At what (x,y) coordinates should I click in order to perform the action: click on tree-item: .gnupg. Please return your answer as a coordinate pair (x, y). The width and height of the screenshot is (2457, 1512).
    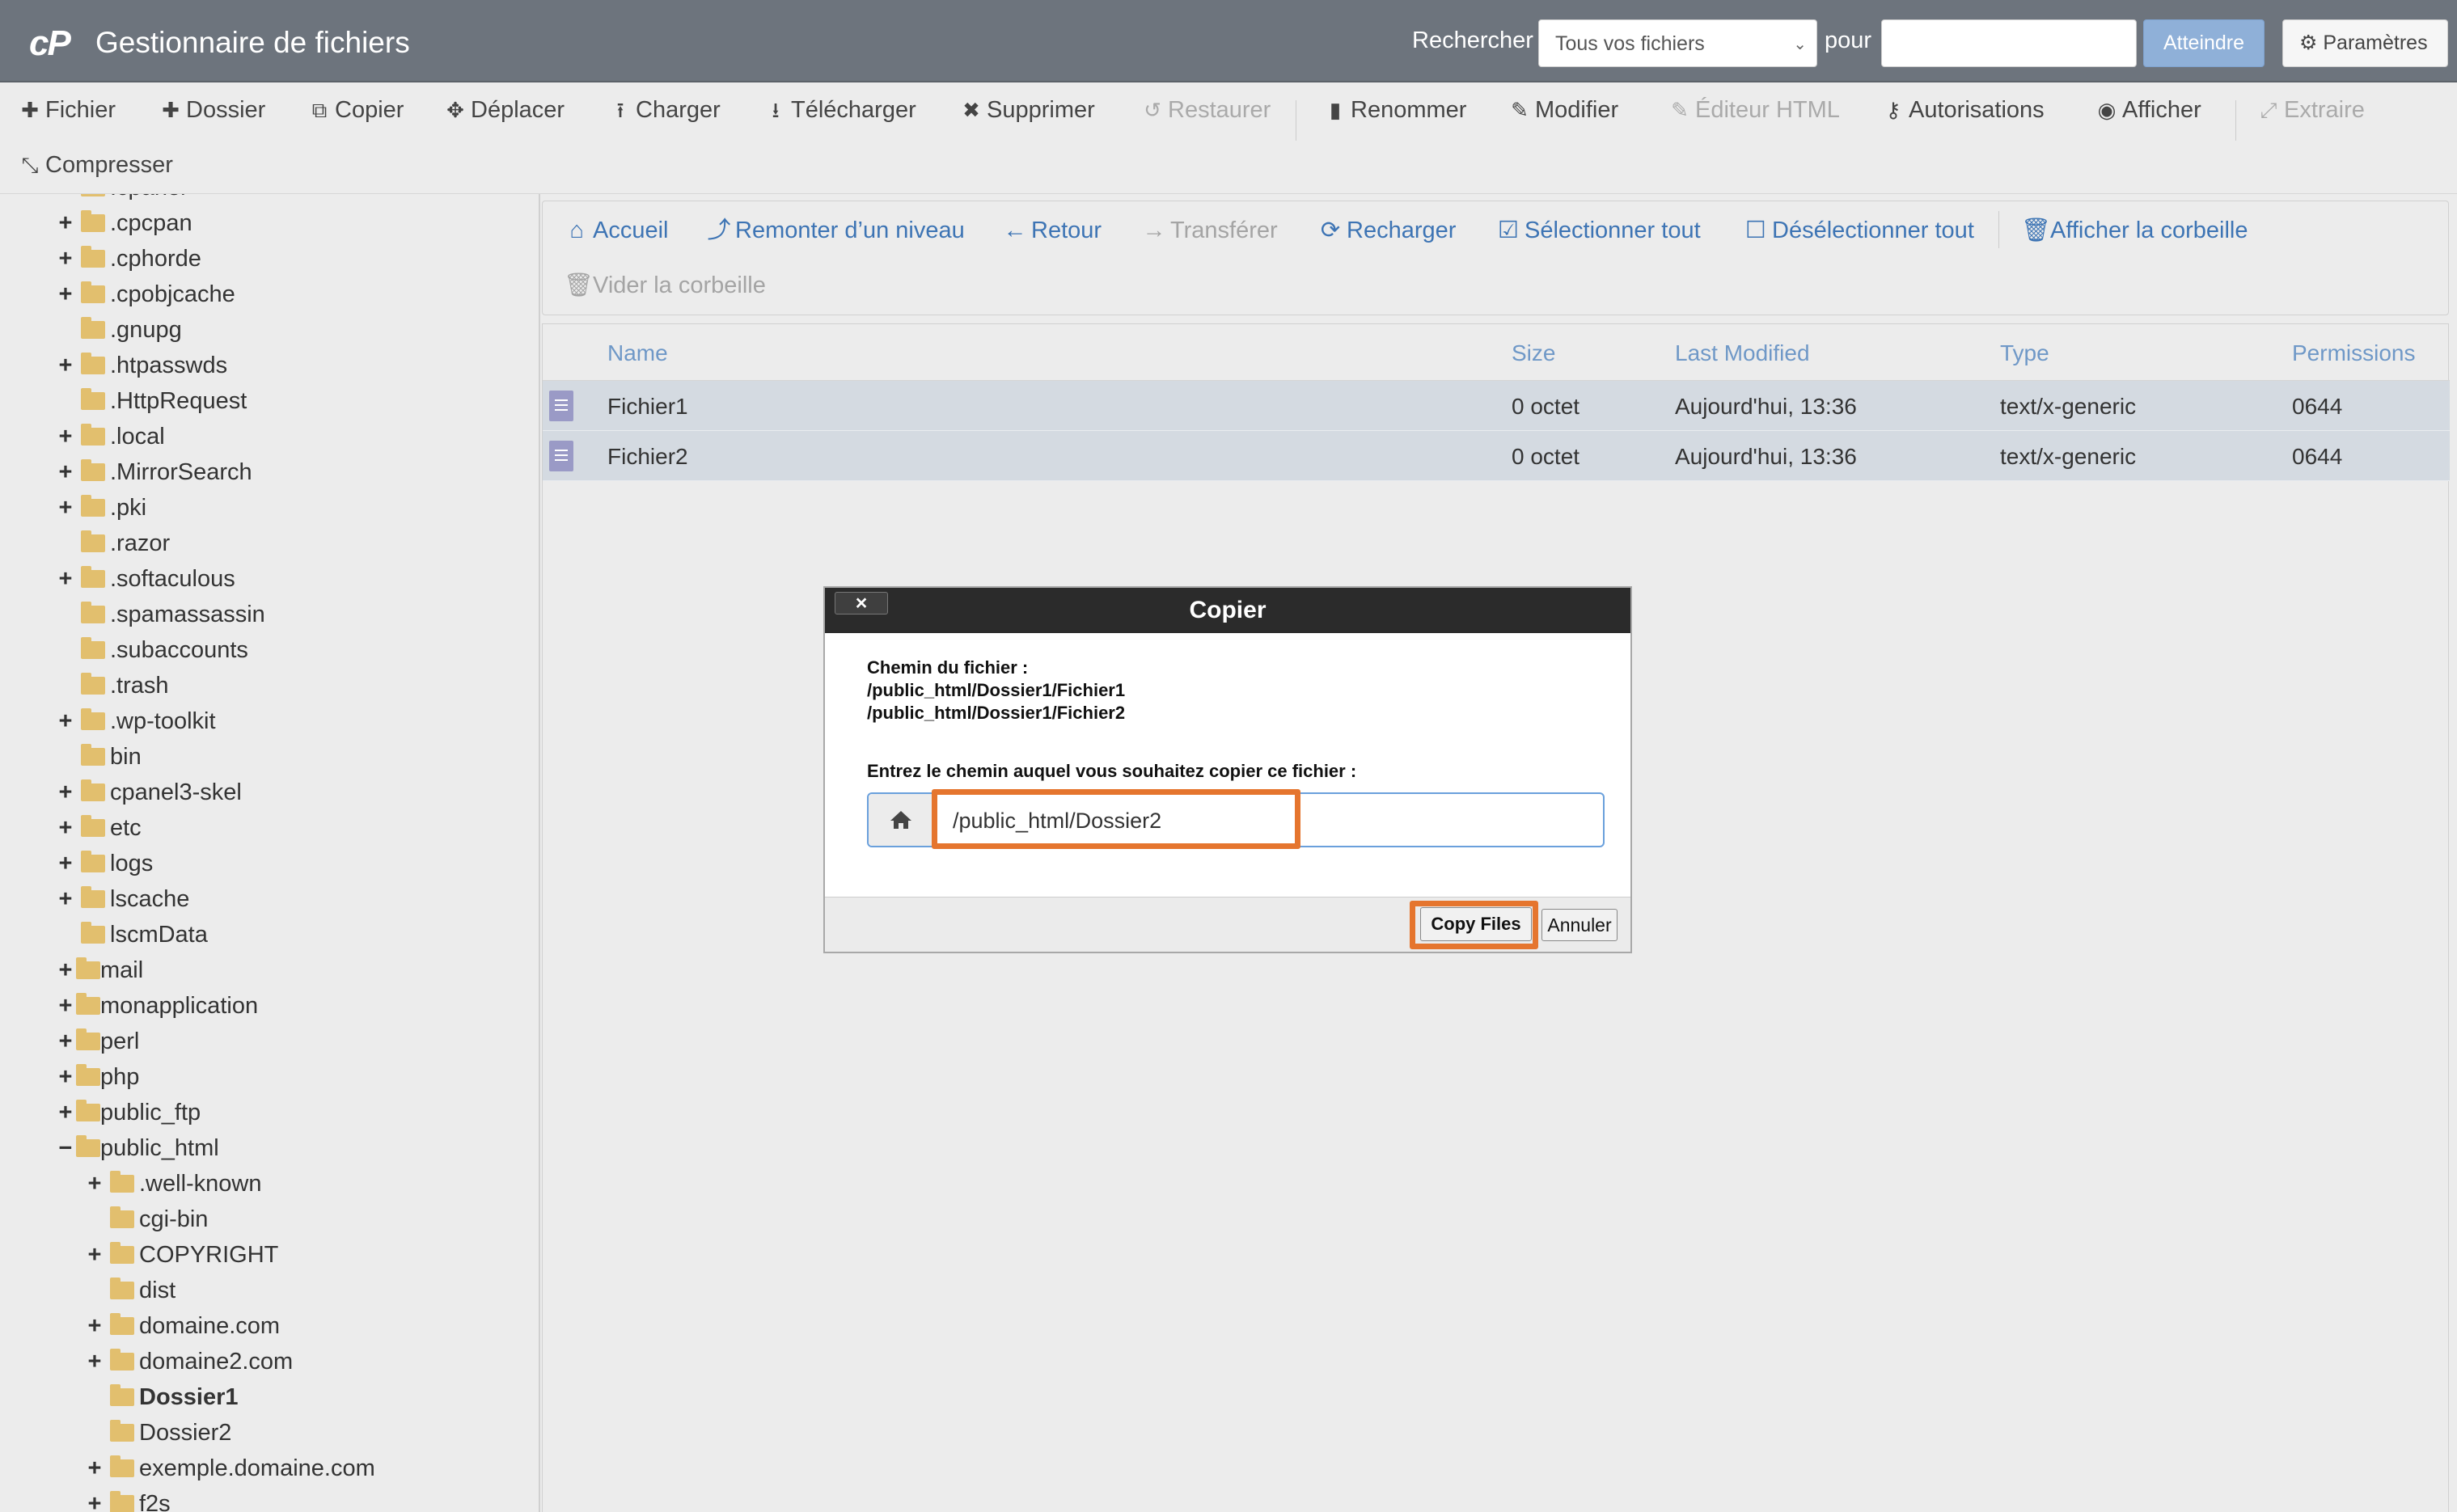
    Looking at the image, I should click on (119, 330).